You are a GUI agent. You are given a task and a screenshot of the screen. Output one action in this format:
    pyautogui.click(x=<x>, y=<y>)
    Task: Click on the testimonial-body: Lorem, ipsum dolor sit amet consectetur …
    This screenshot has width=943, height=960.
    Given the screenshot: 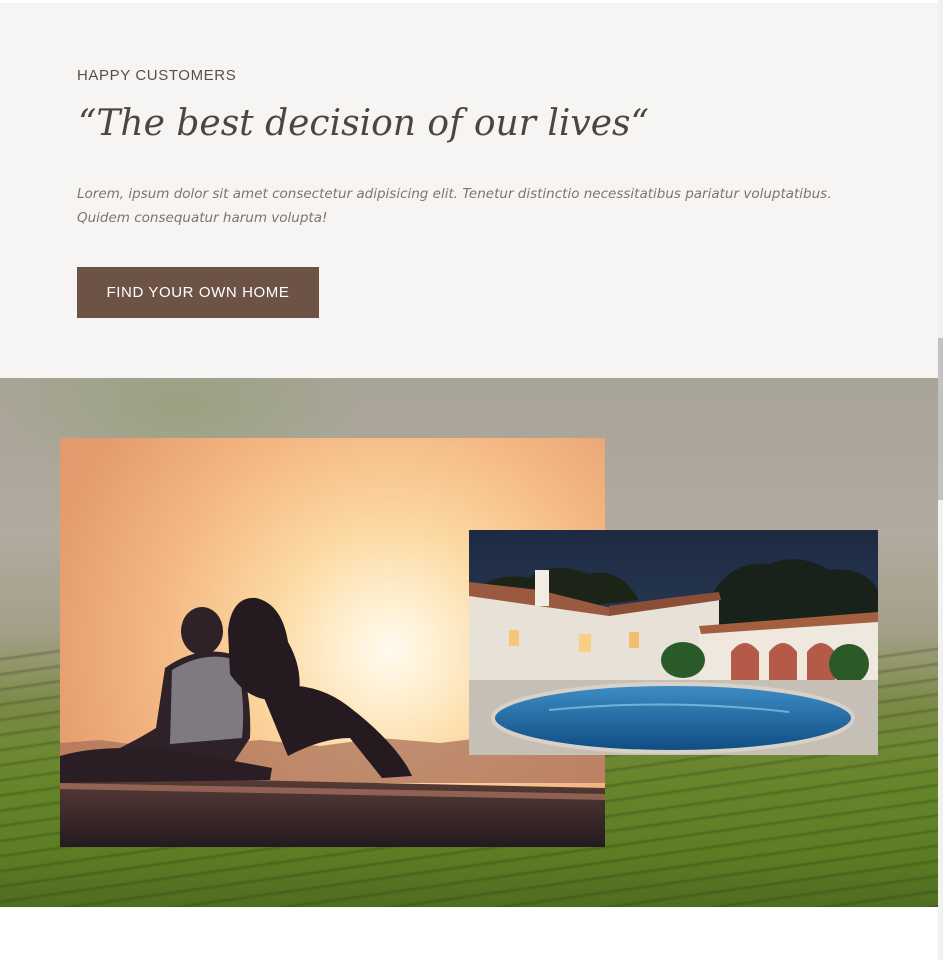 What is the action you would take?
    pyautogui.click(x=454, y=206)
    